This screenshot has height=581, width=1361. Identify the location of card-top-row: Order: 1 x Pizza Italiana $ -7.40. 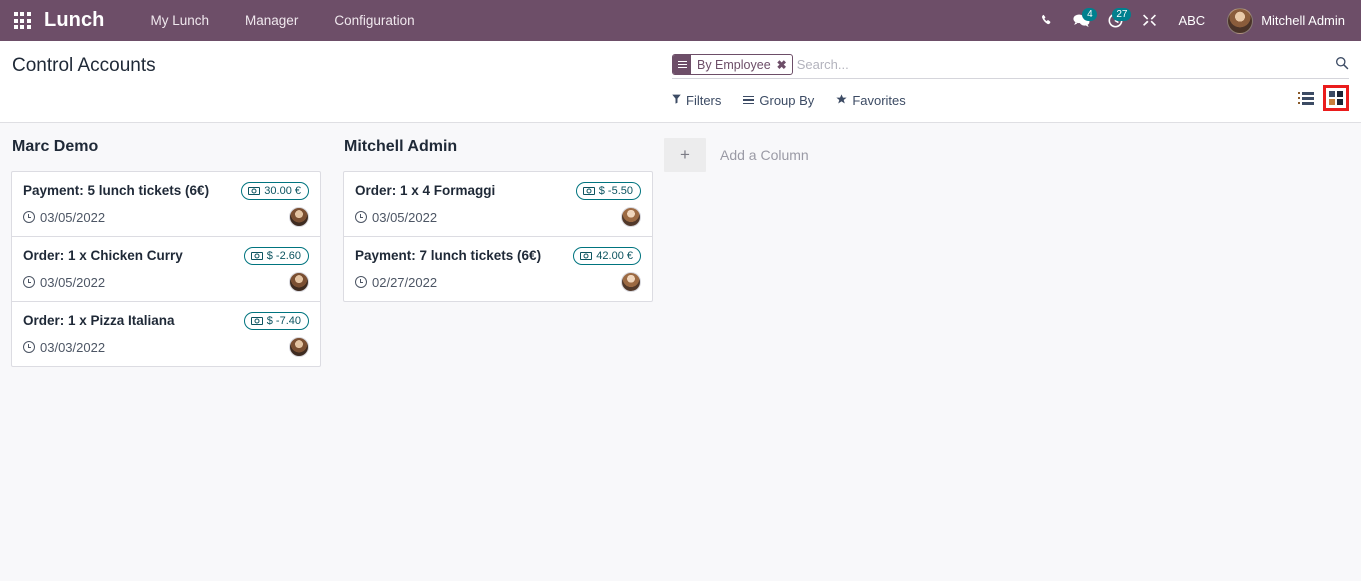
(166, 321).